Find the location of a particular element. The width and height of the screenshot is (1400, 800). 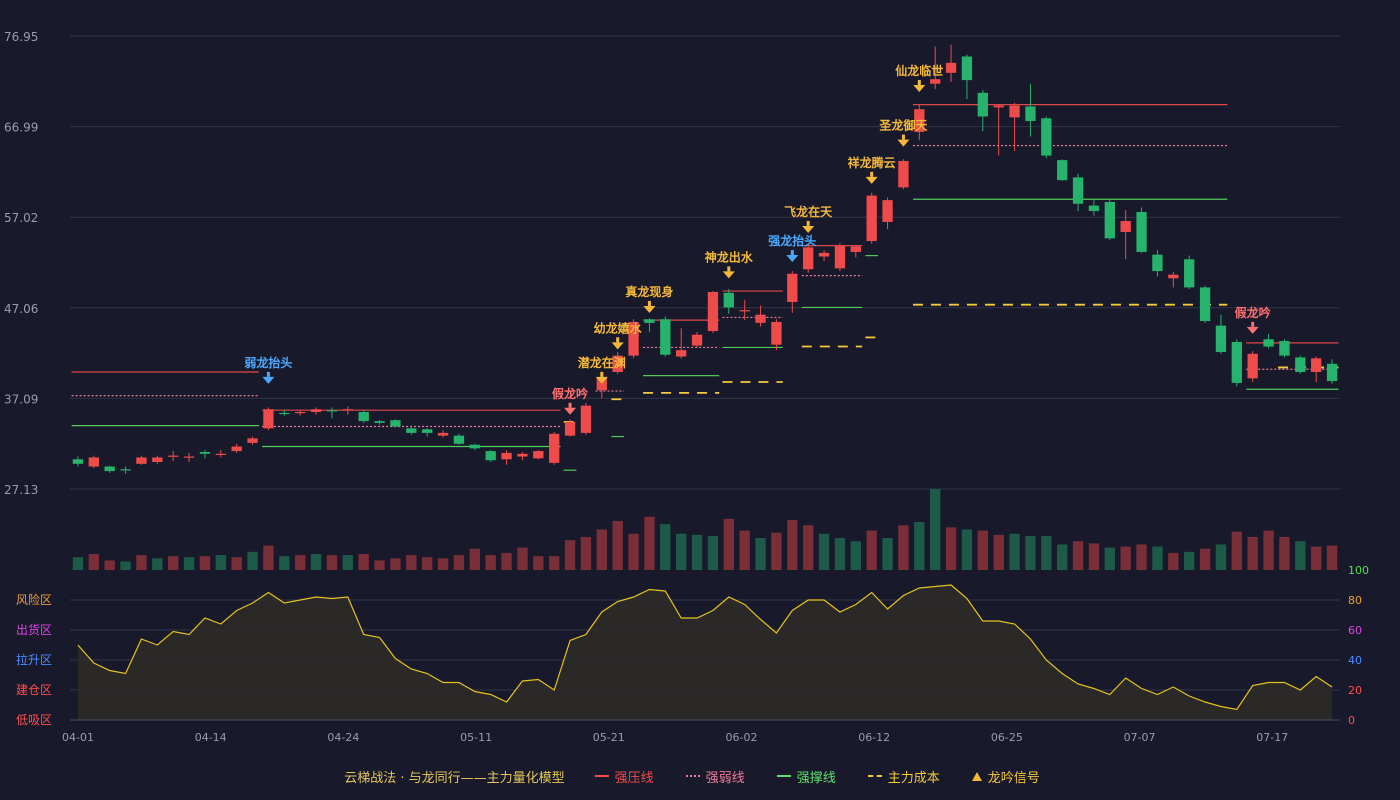

x-tick-label: 06-02 is located at coordinates (742, 737).